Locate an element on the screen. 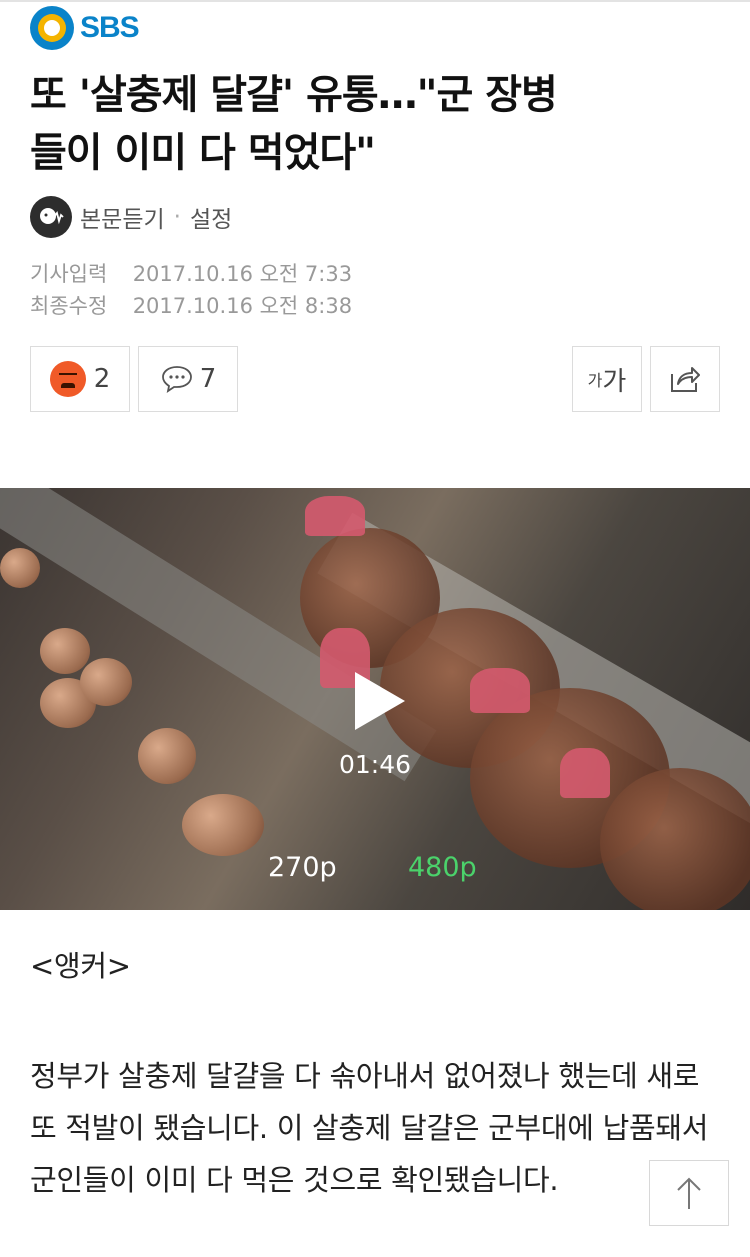  meta-label: 기사입력 is located at coordinates (69, 274).